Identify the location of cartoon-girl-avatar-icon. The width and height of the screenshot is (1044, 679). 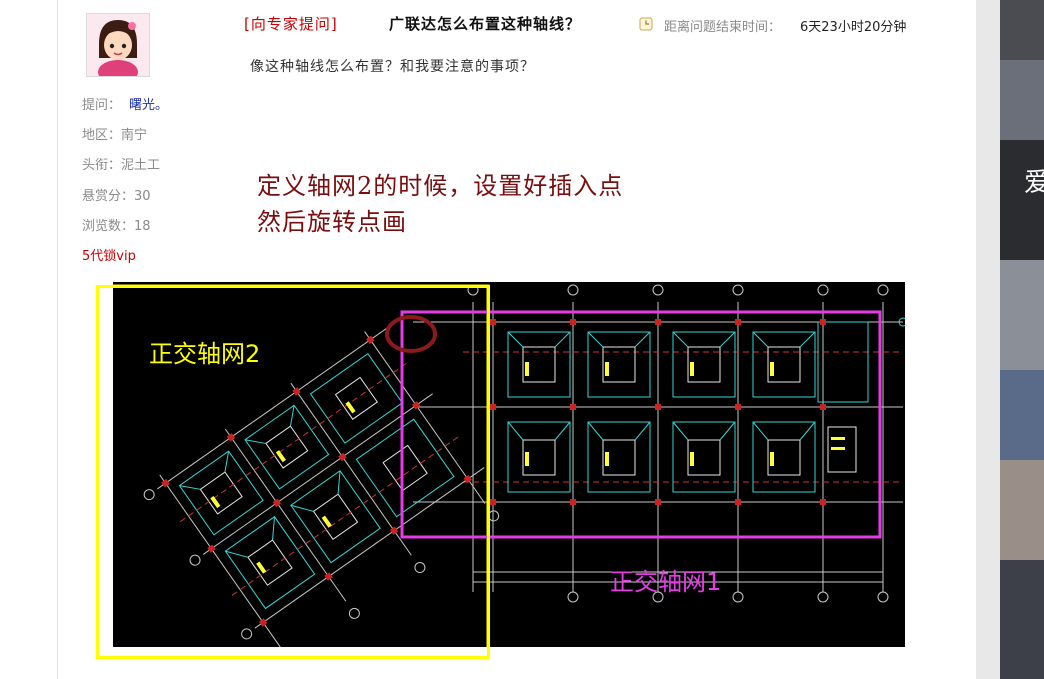
(118, 49).